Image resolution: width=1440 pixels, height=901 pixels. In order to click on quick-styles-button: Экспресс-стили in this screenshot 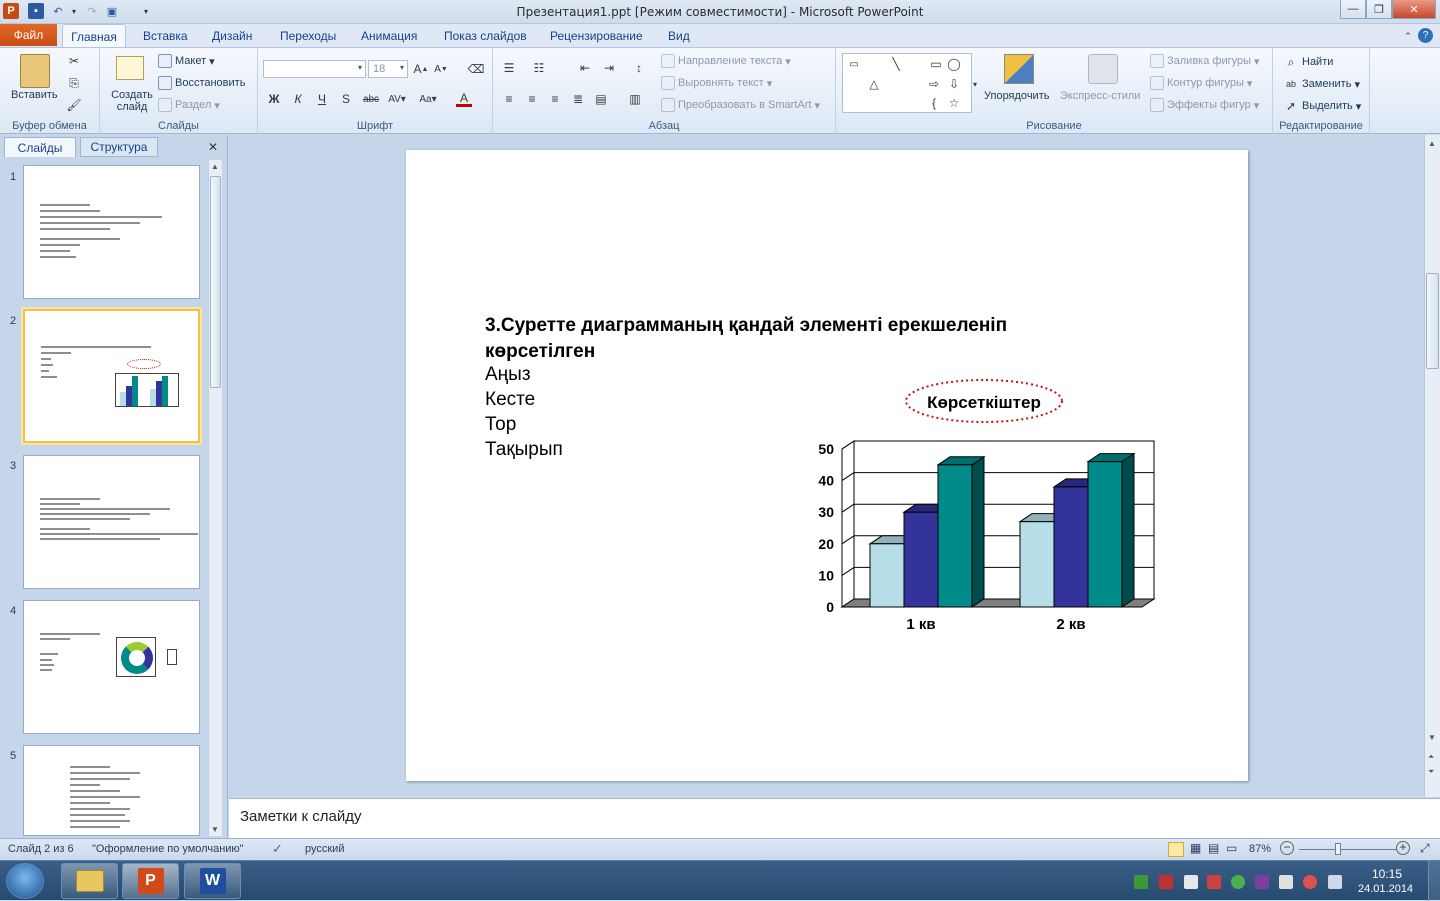, I will do `click(1100, 96)`.